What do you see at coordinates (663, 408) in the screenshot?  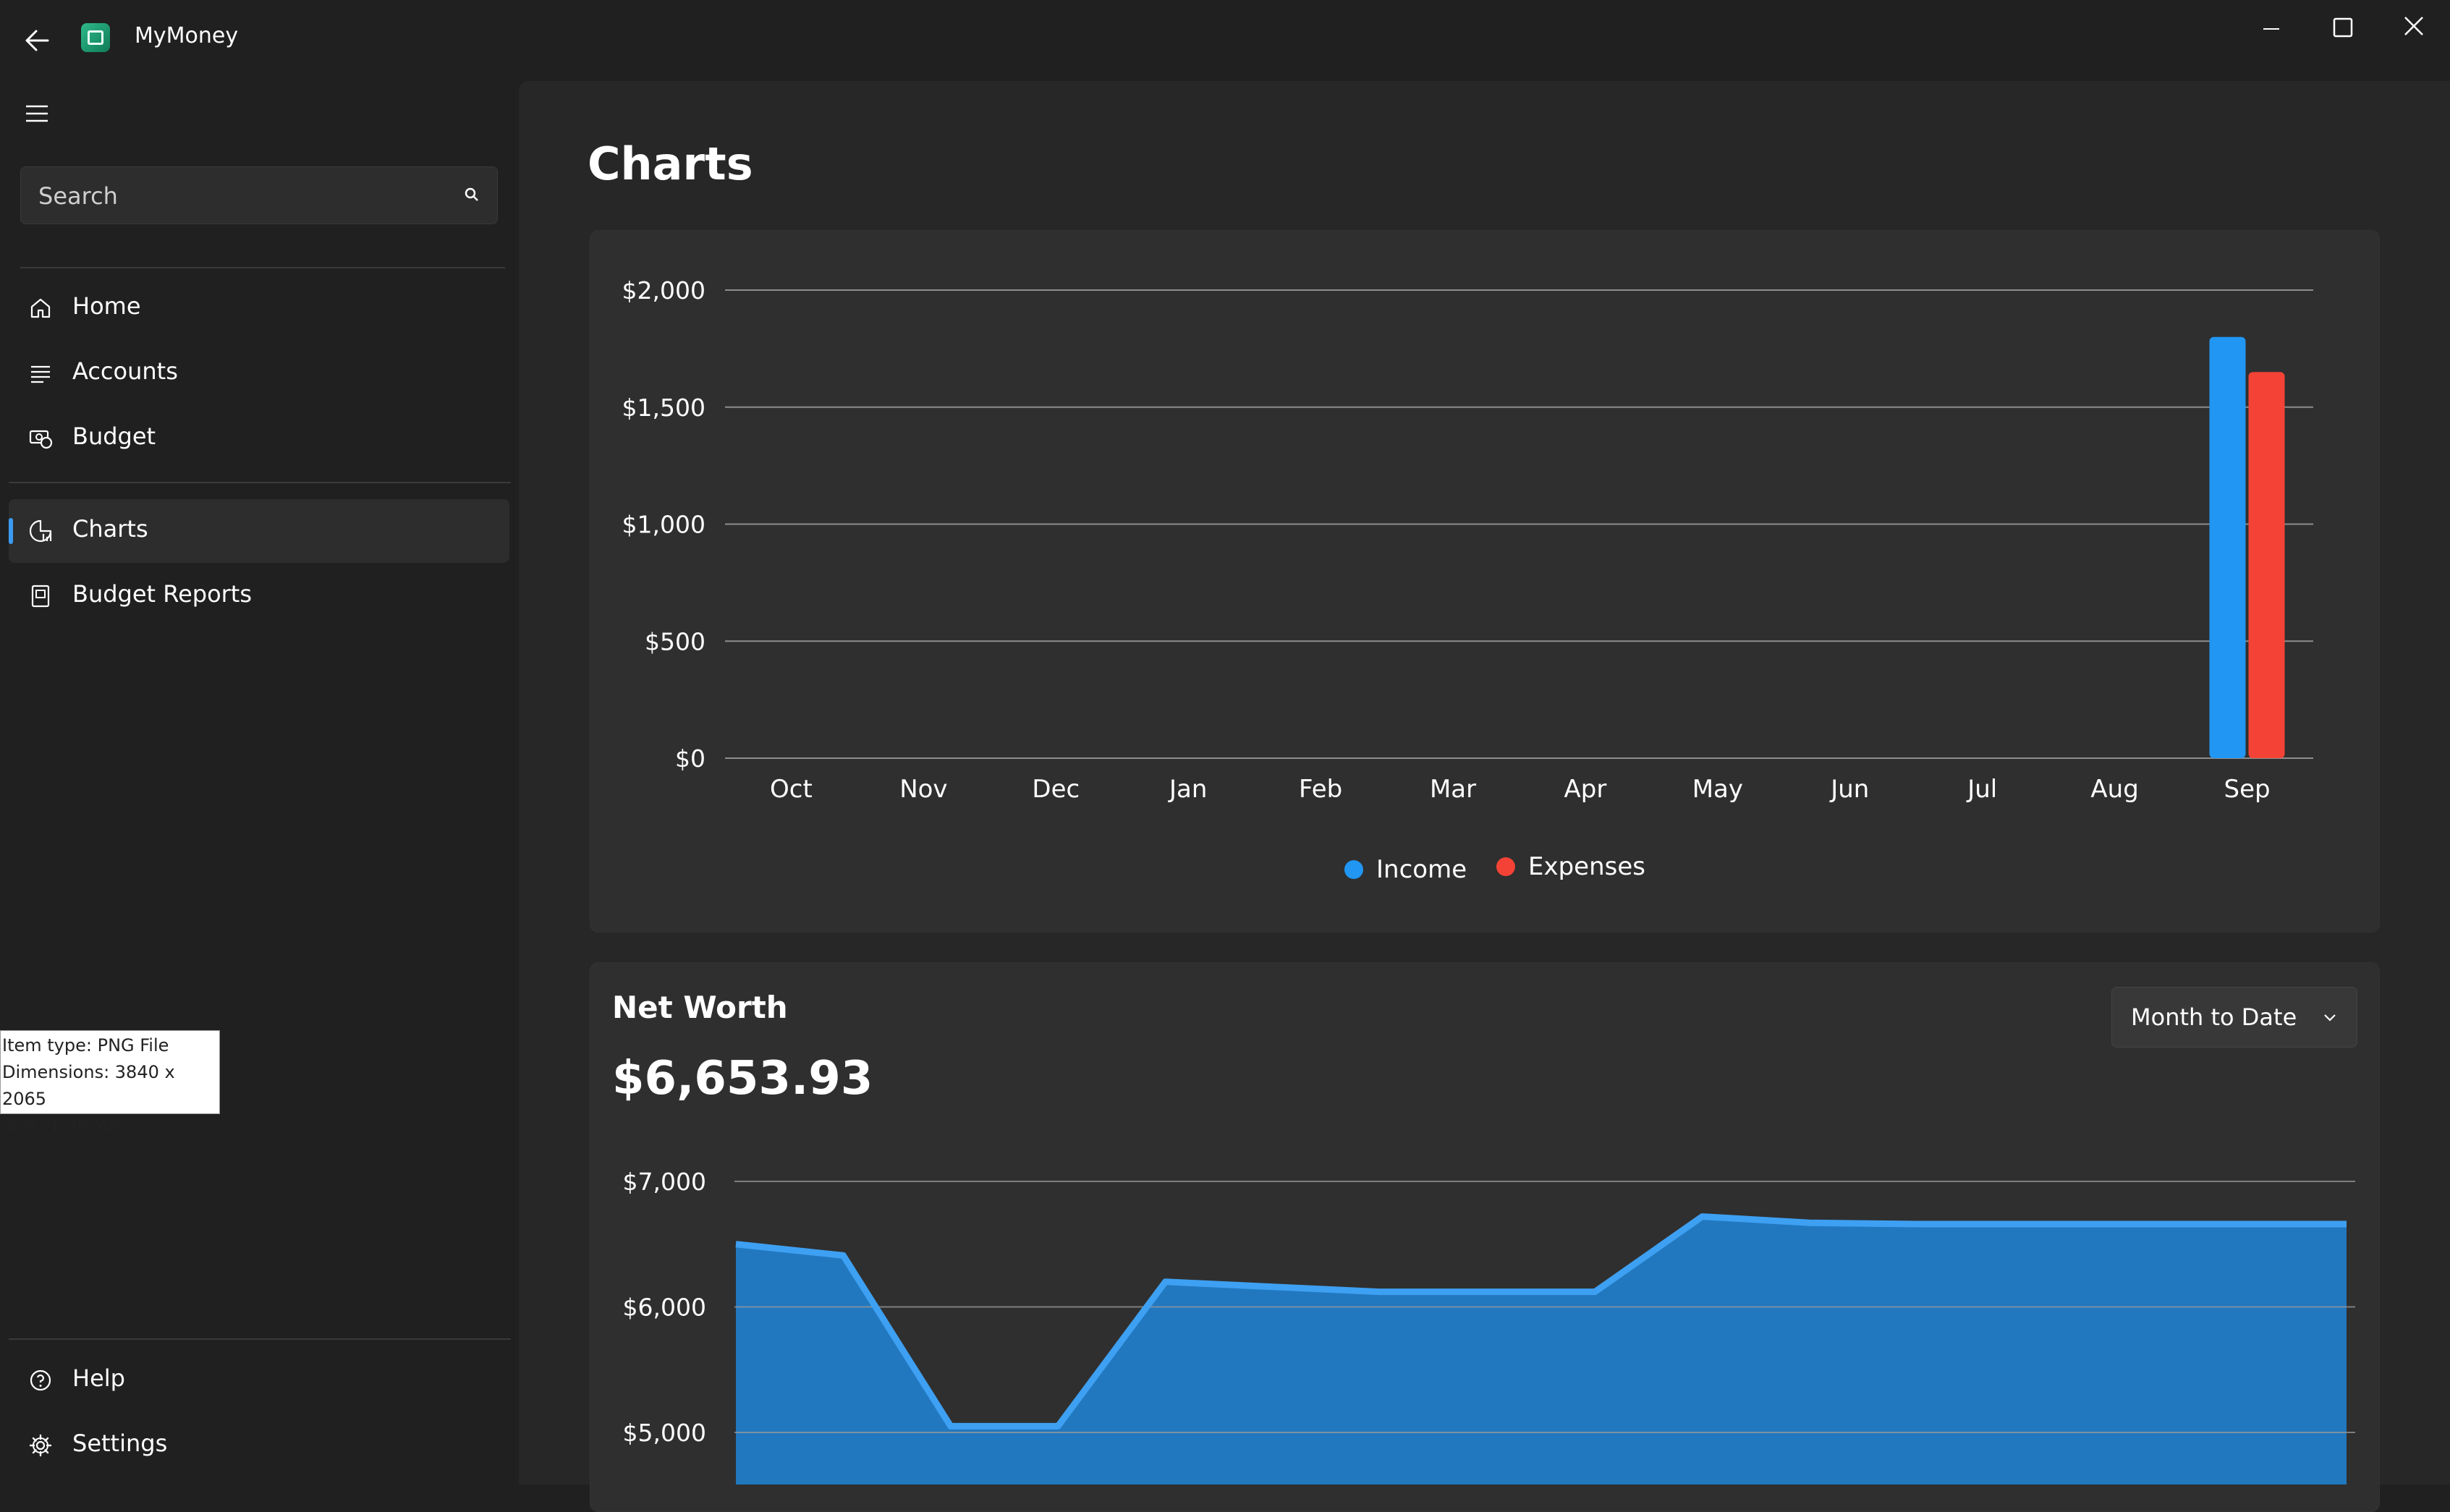 I see `y-tick-label: $1,500` at bounding box center [663, 408].